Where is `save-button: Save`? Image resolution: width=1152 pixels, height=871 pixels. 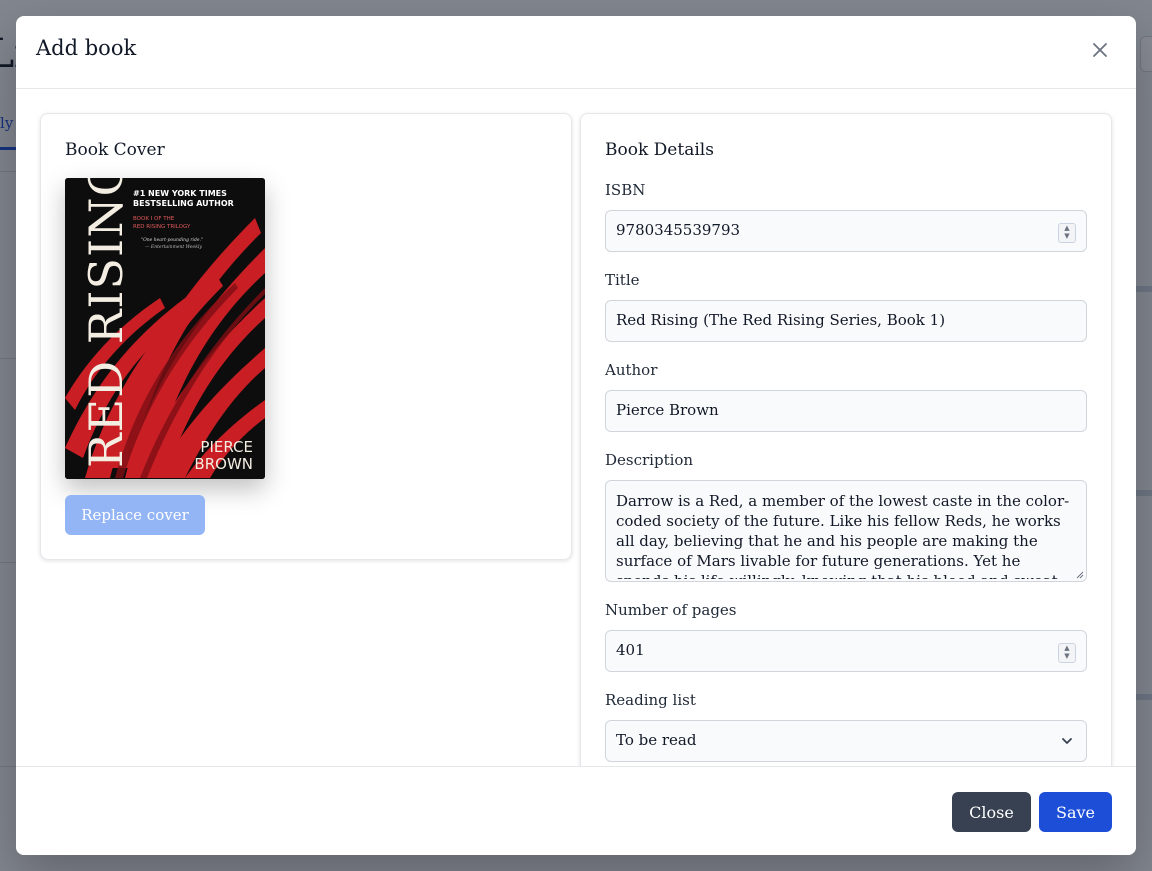 save-button: Save is located at coordinates (1075, 812).